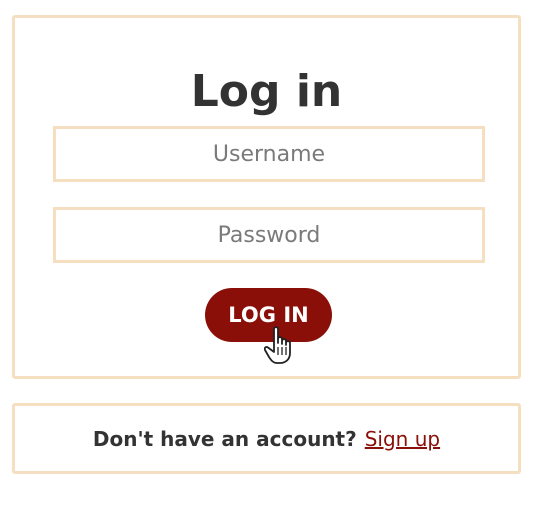 Image resolution: width=533 pixels, height=507 pixels. Describe the element at coordinates (266, 91) in the screenshot. I see `page-title: Log in` at that location.